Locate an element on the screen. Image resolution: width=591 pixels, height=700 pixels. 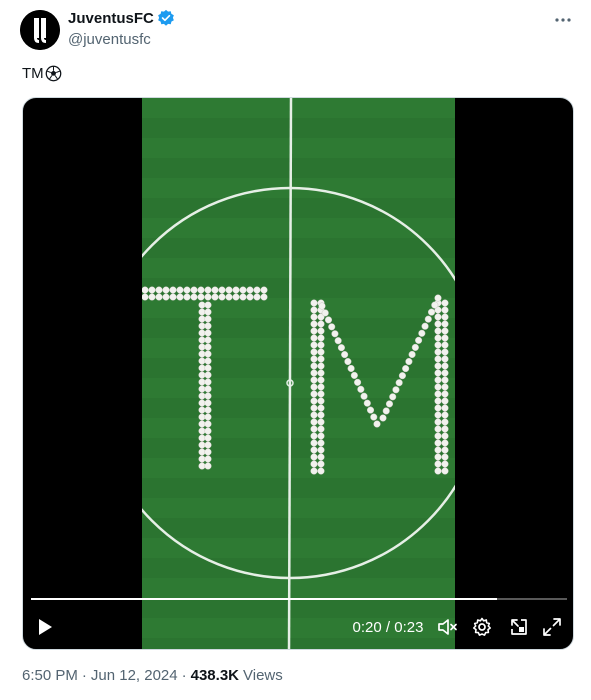
avatar is located at coordinates (40, 30).